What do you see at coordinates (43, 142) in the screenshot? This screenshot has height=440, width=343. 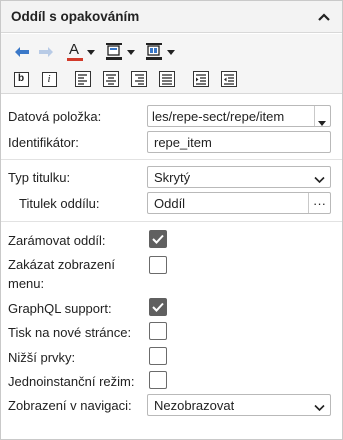 I see `identifier-label: Identifikátor:` at bounding box center [43, 142].